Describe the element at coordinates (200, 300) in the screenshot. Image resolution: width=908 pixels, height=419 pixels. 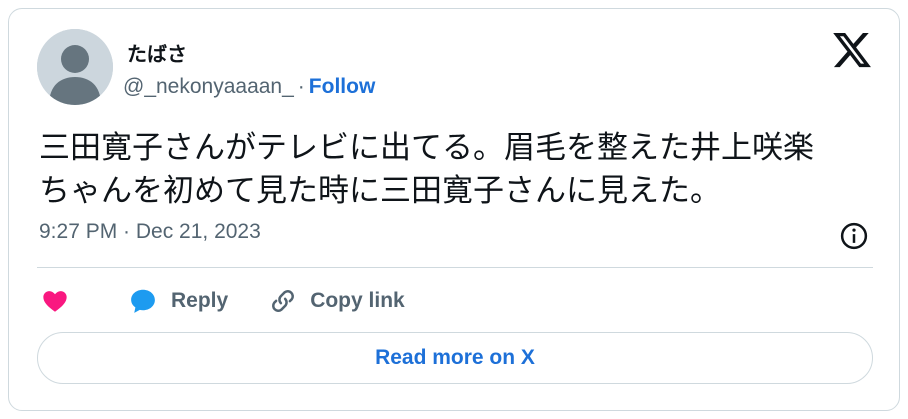
I see `reply-label: Reply` at that location.